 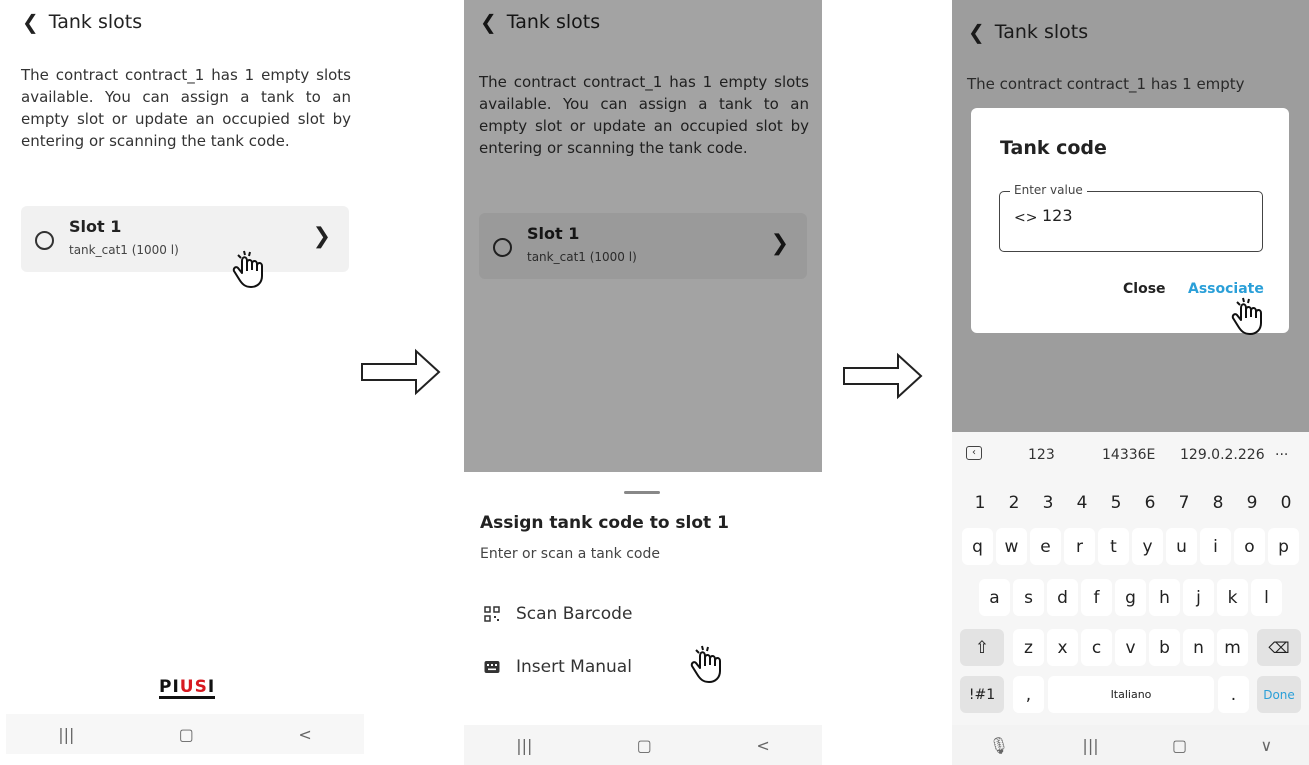 I want to click on key-v: v, so click(x=1130, y=647).